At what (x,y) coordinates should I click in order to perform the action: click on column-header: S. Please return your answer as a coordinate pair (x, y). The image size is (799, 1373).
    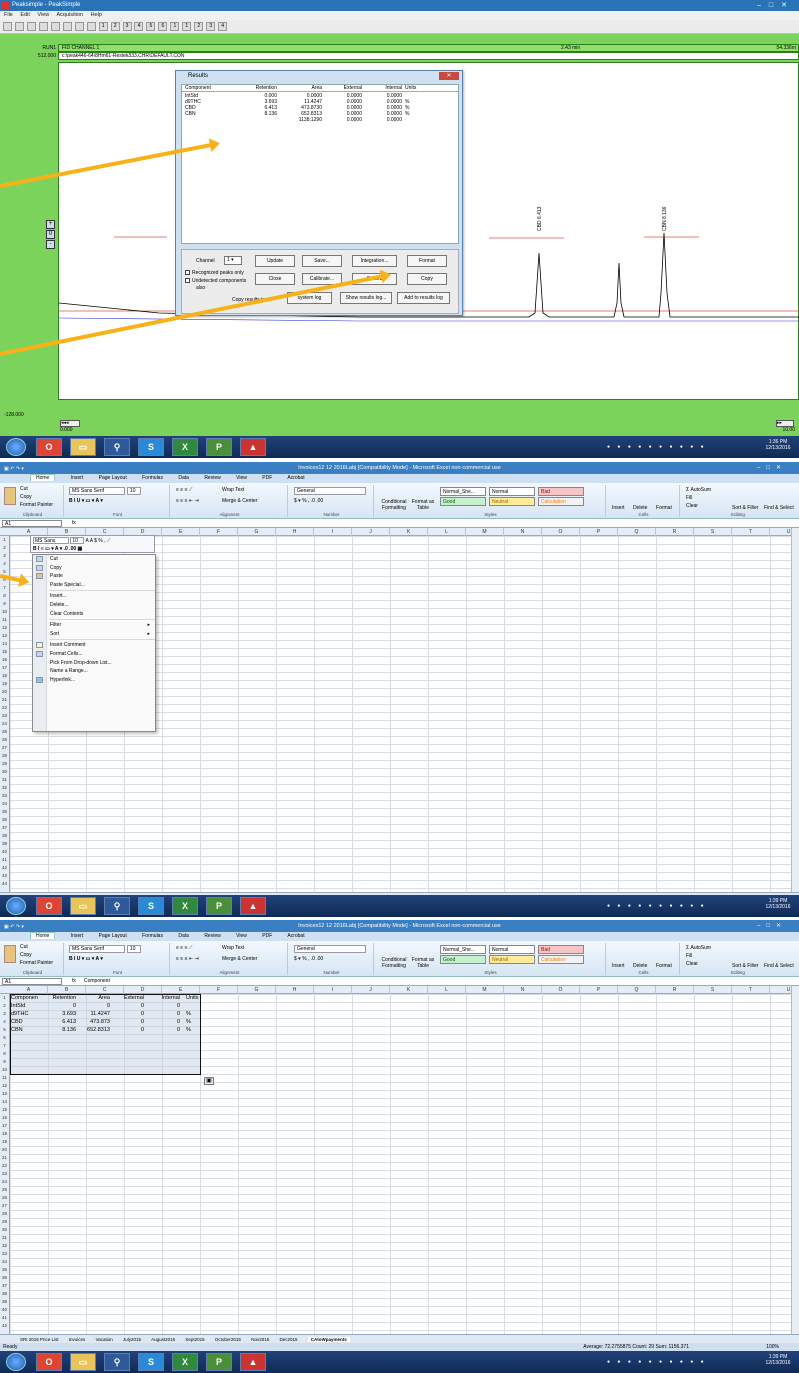
    Looking at the image, I should click on (713, 990).